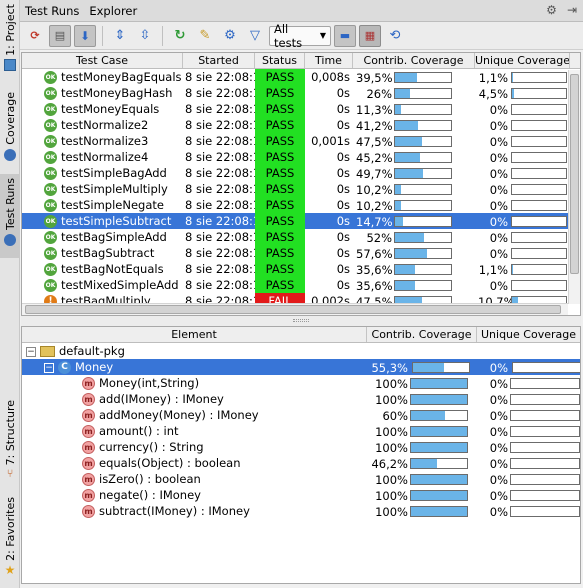  What do you see at coordinates (219, 60) in the screenshot?
I see `column-header-started: Started` at bounding box center [219, 60].